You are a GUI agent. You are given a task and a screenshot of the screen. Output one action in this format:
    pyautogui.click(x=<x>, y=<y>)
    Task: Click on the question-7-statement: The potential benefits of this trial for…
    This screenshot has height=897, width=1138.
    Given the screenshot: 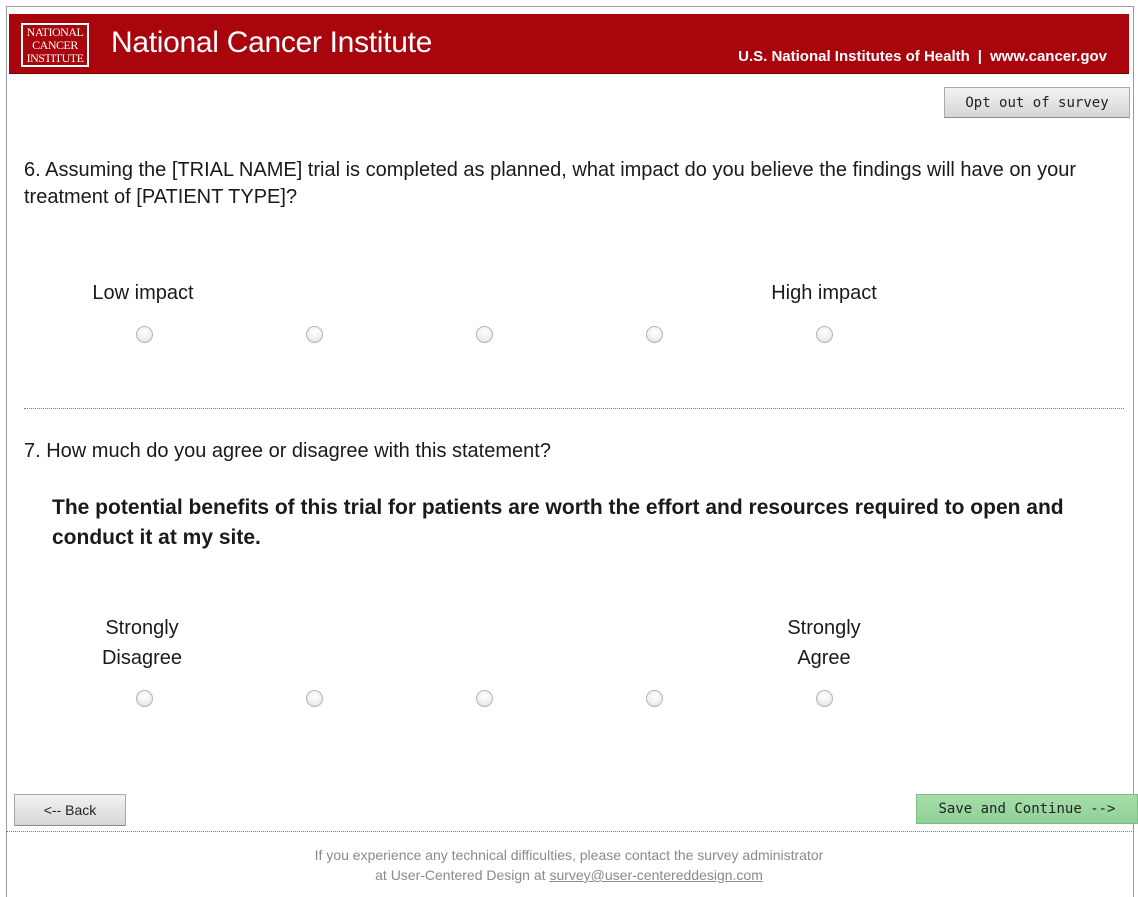 What is the action you would take?
    pyautogui.click(x=558, y=522)
    